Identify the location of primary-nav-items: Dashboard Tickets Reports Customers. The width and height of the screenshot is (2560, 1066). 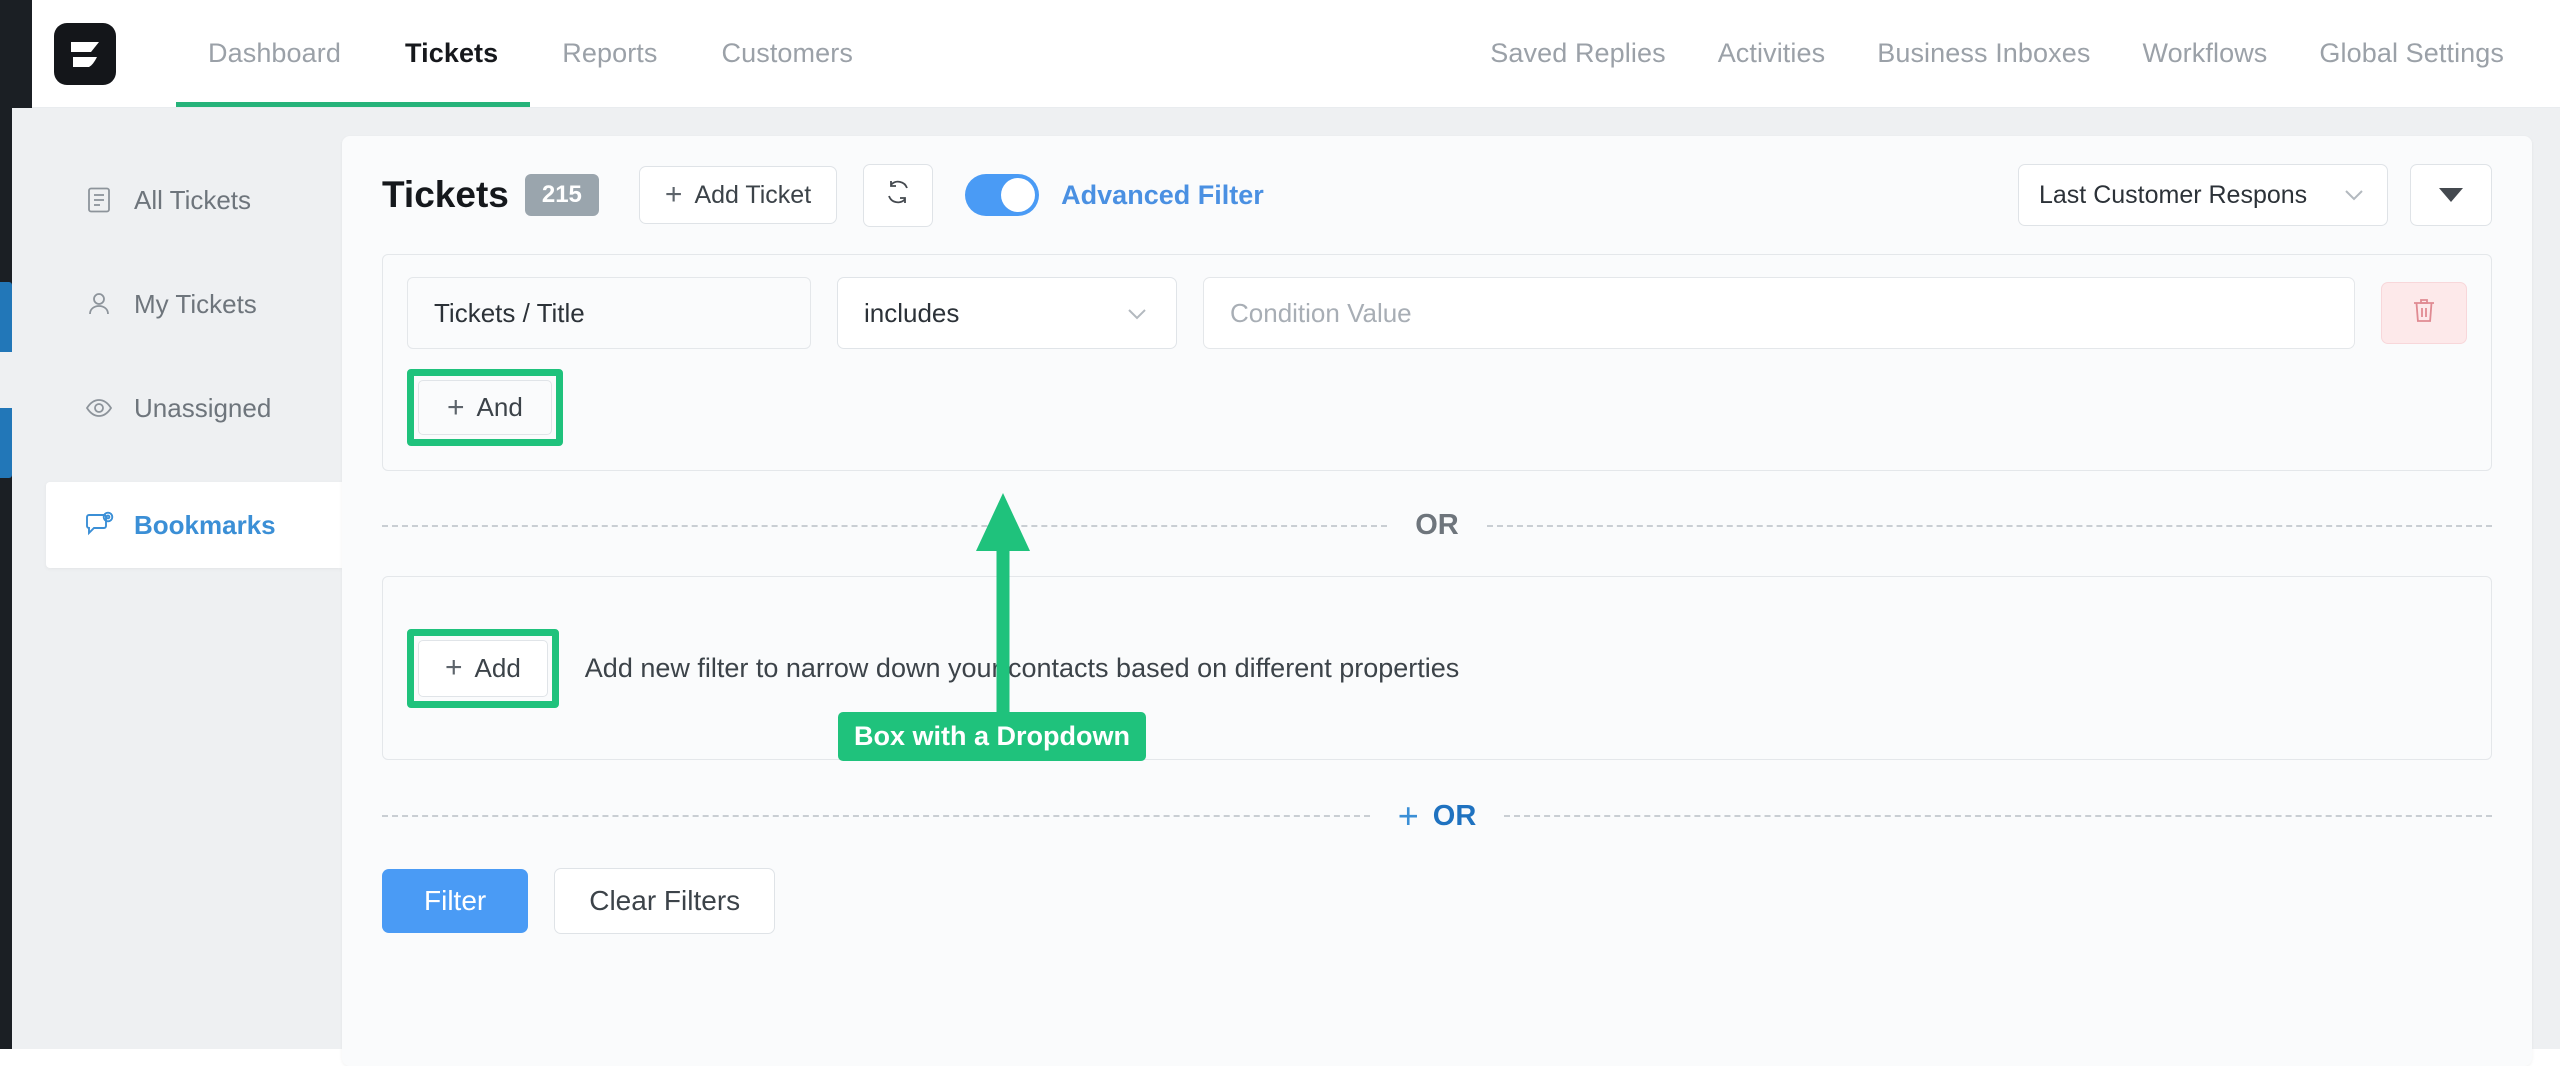
(530, 53).